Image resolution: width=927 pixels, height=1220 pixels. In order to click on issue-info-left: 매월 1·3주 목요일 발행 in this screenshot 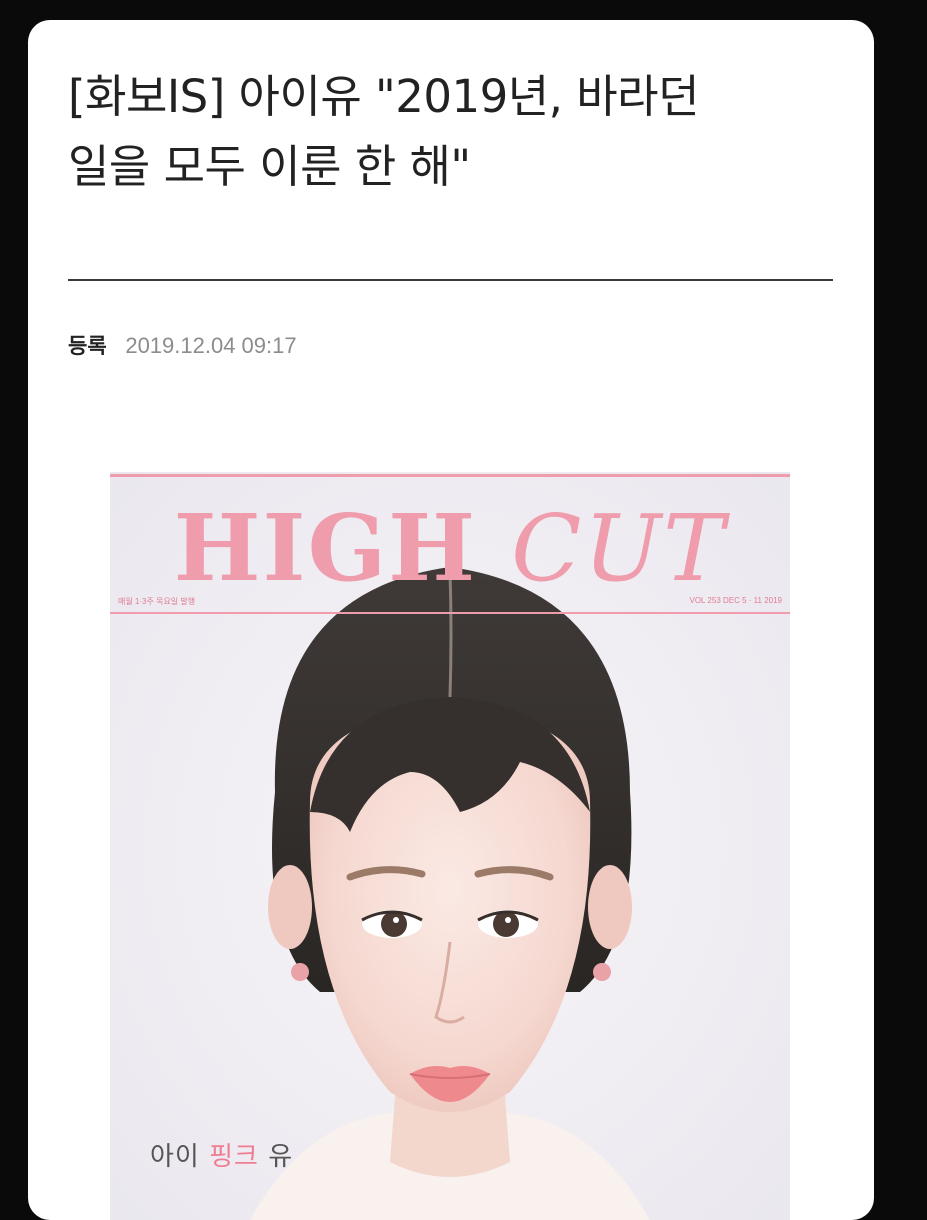, I will do `click(157, 601)`.